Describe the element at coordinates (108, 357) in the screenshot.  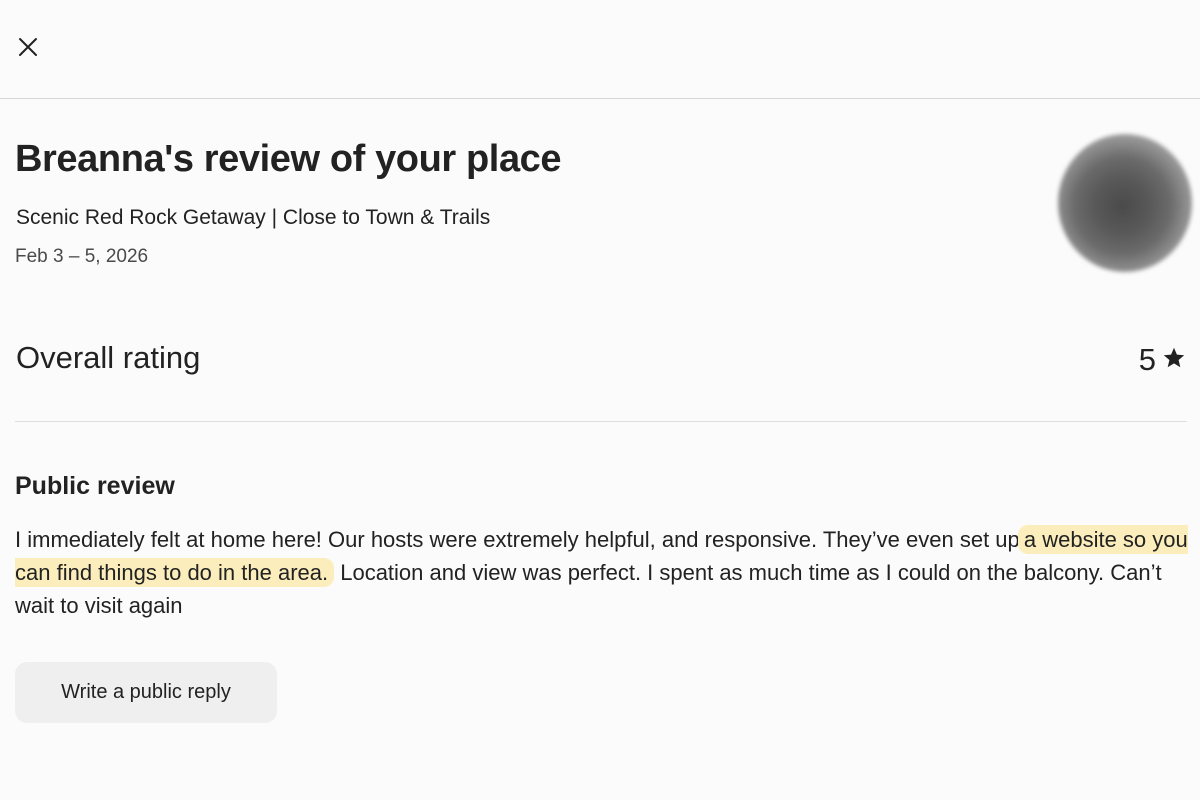
I see `overall-rating-label: Overall rating` at that location.